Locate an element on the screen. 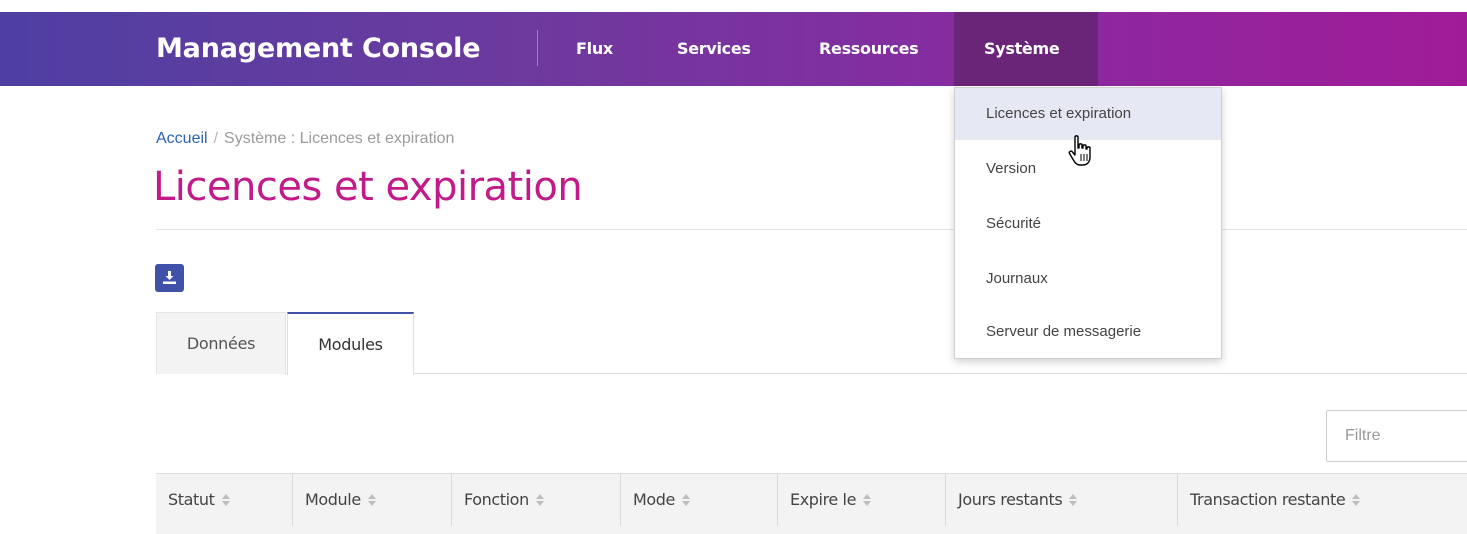 The image size is (1467, 534). column-mode: Mode is located at coordinates (698, 500).